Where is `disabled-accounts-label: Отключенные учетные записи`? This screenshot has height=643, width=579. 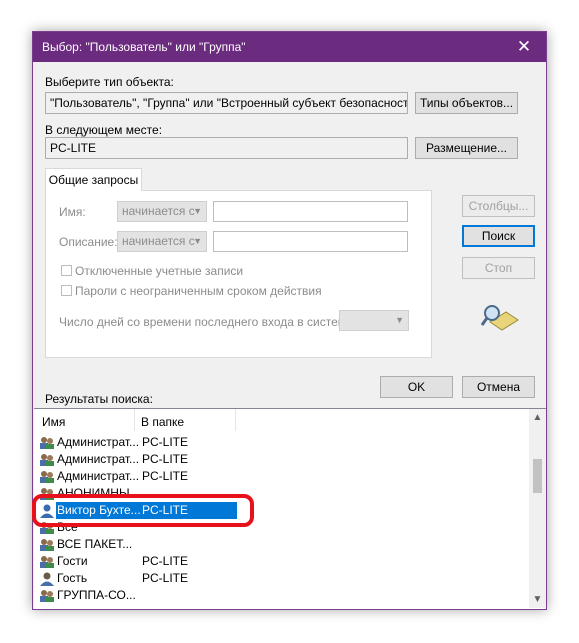 disabled-accounts-label: Отключенные учетные записи is located at coordinates (159, 271).